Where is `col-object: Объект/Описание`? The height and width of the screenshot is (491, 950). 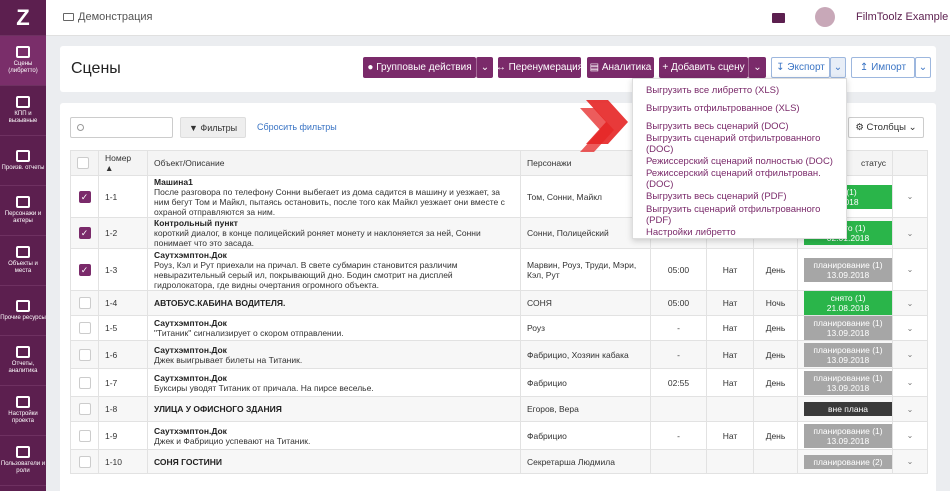 col-object: Объект/Описание is located at coordinates (334, 163).